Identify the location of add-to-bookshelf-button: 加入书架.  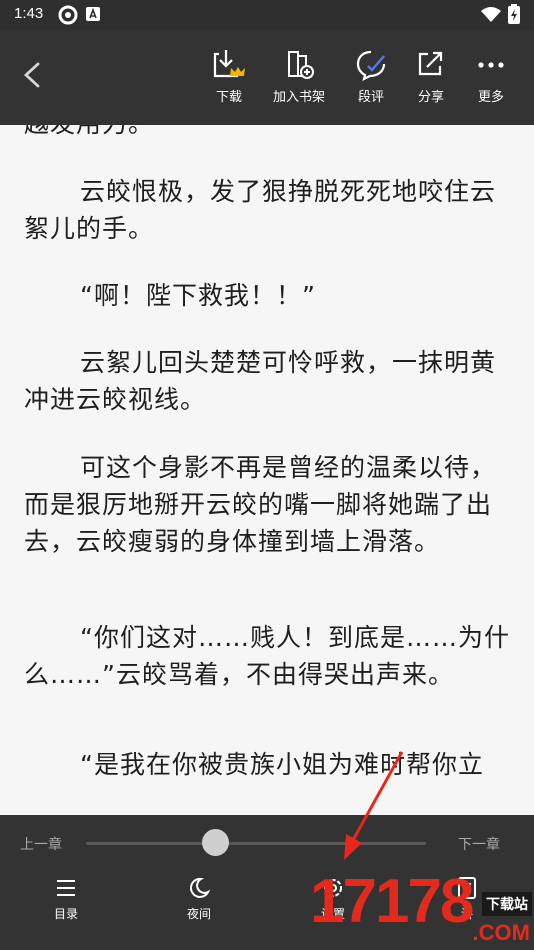
(299, 83).